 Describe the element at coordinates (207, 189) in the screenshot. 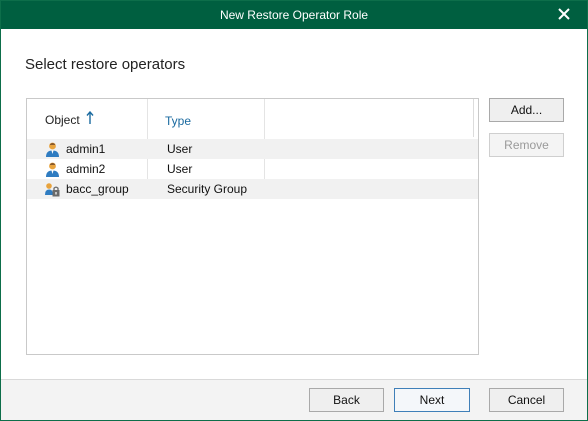

I see `row-object-type: Security Group` at that location.